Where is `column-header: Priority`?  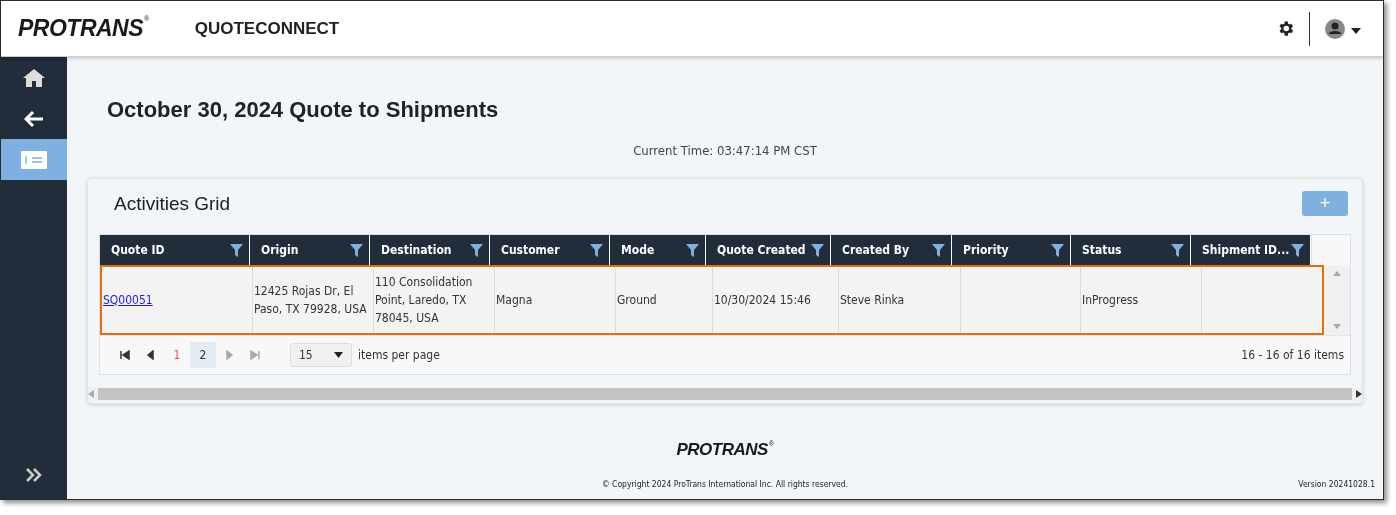
column-header: Priority is located at coordinates (1011, 250).